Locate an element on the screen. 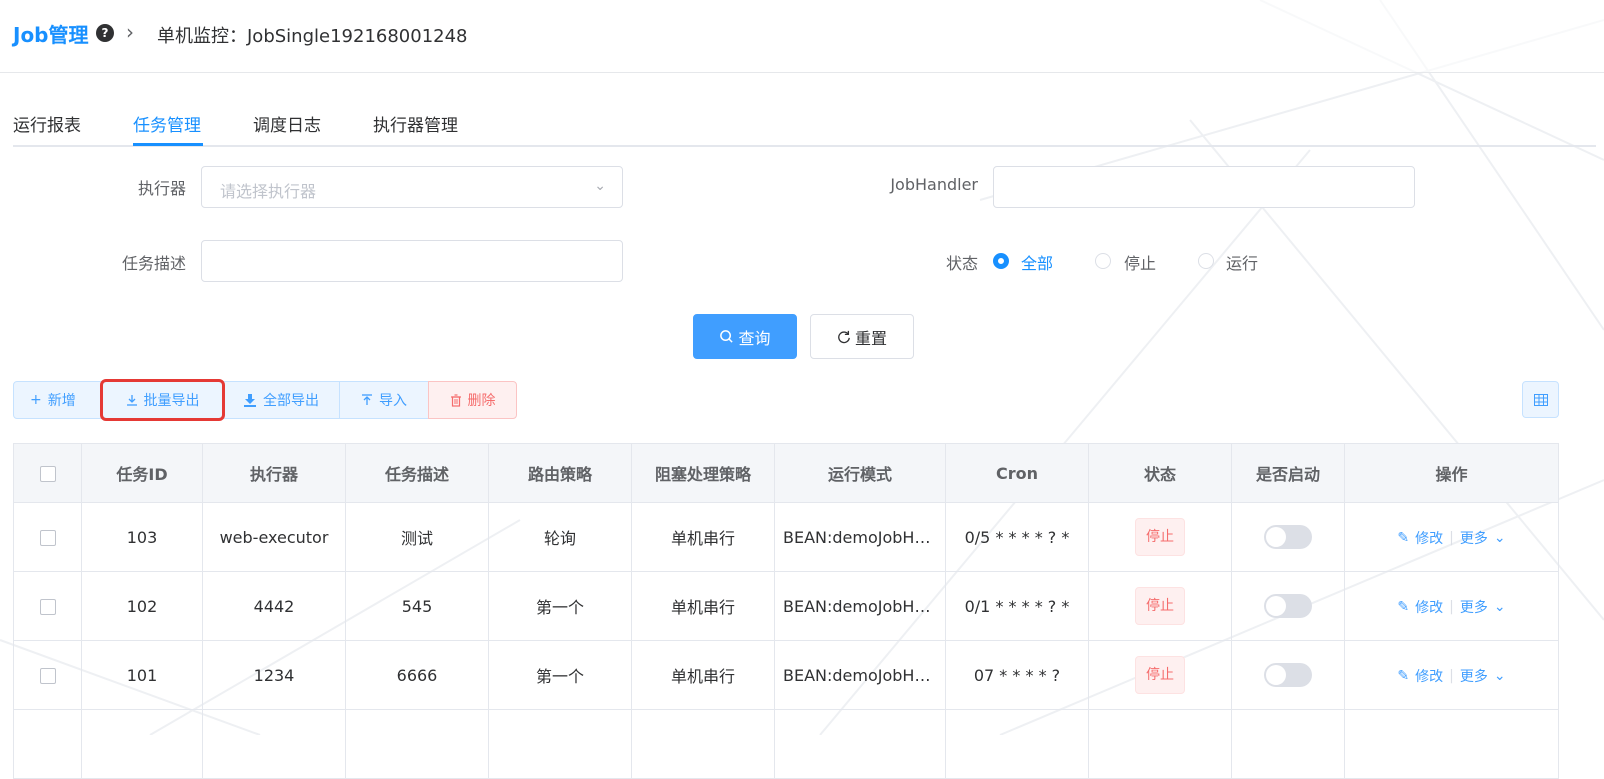 Image resolution: width=1604 pixels, height=779 pixels. cell-route: 轮询 is located at coordinates (560, 537).